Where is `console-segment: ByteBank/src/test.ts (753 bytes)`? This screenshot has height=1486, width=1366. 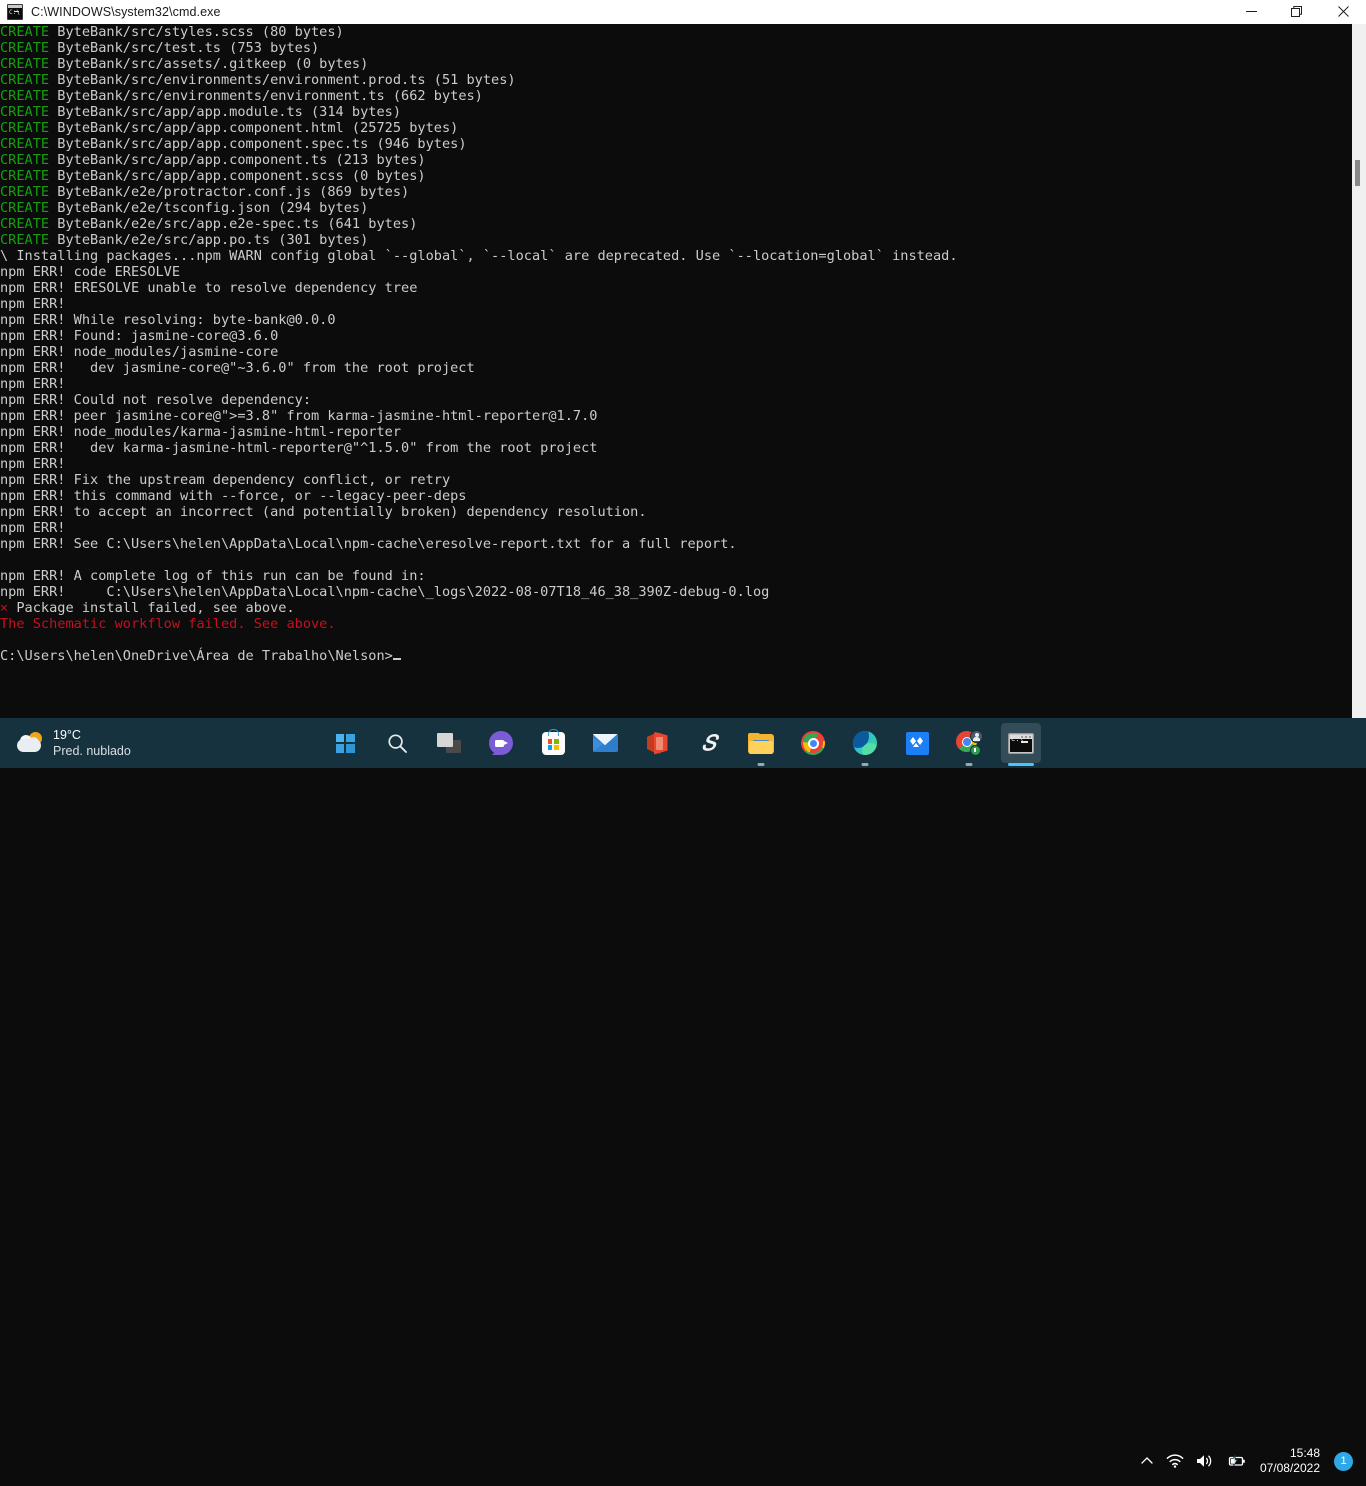
console-segment: ByteBank/src/test.ts (753 bytes) is located at coordinates (184, 48).